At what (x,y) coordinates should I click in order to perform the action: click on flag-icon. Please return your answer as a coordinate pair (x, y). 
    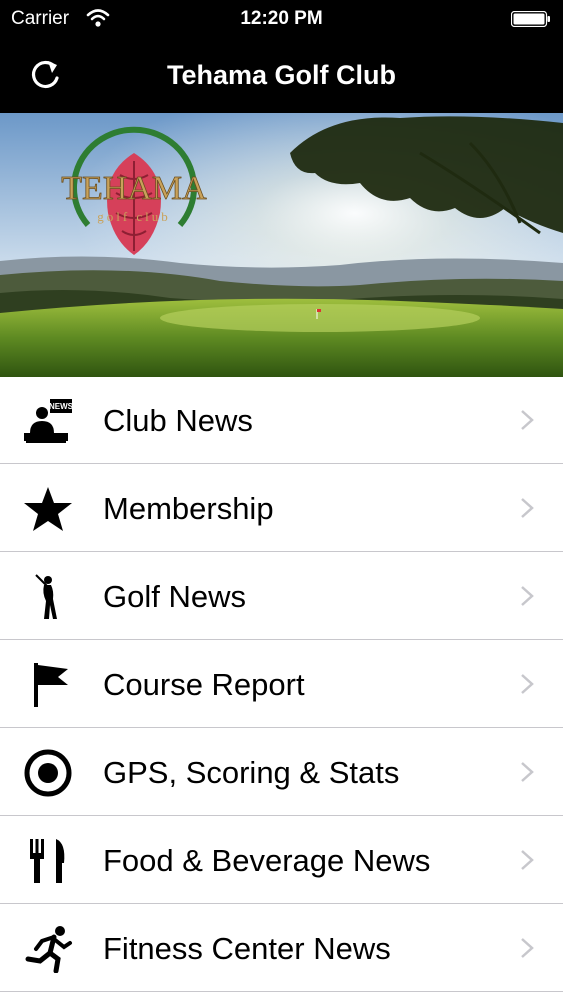
    Looking at the image, I should click on (51, 685).